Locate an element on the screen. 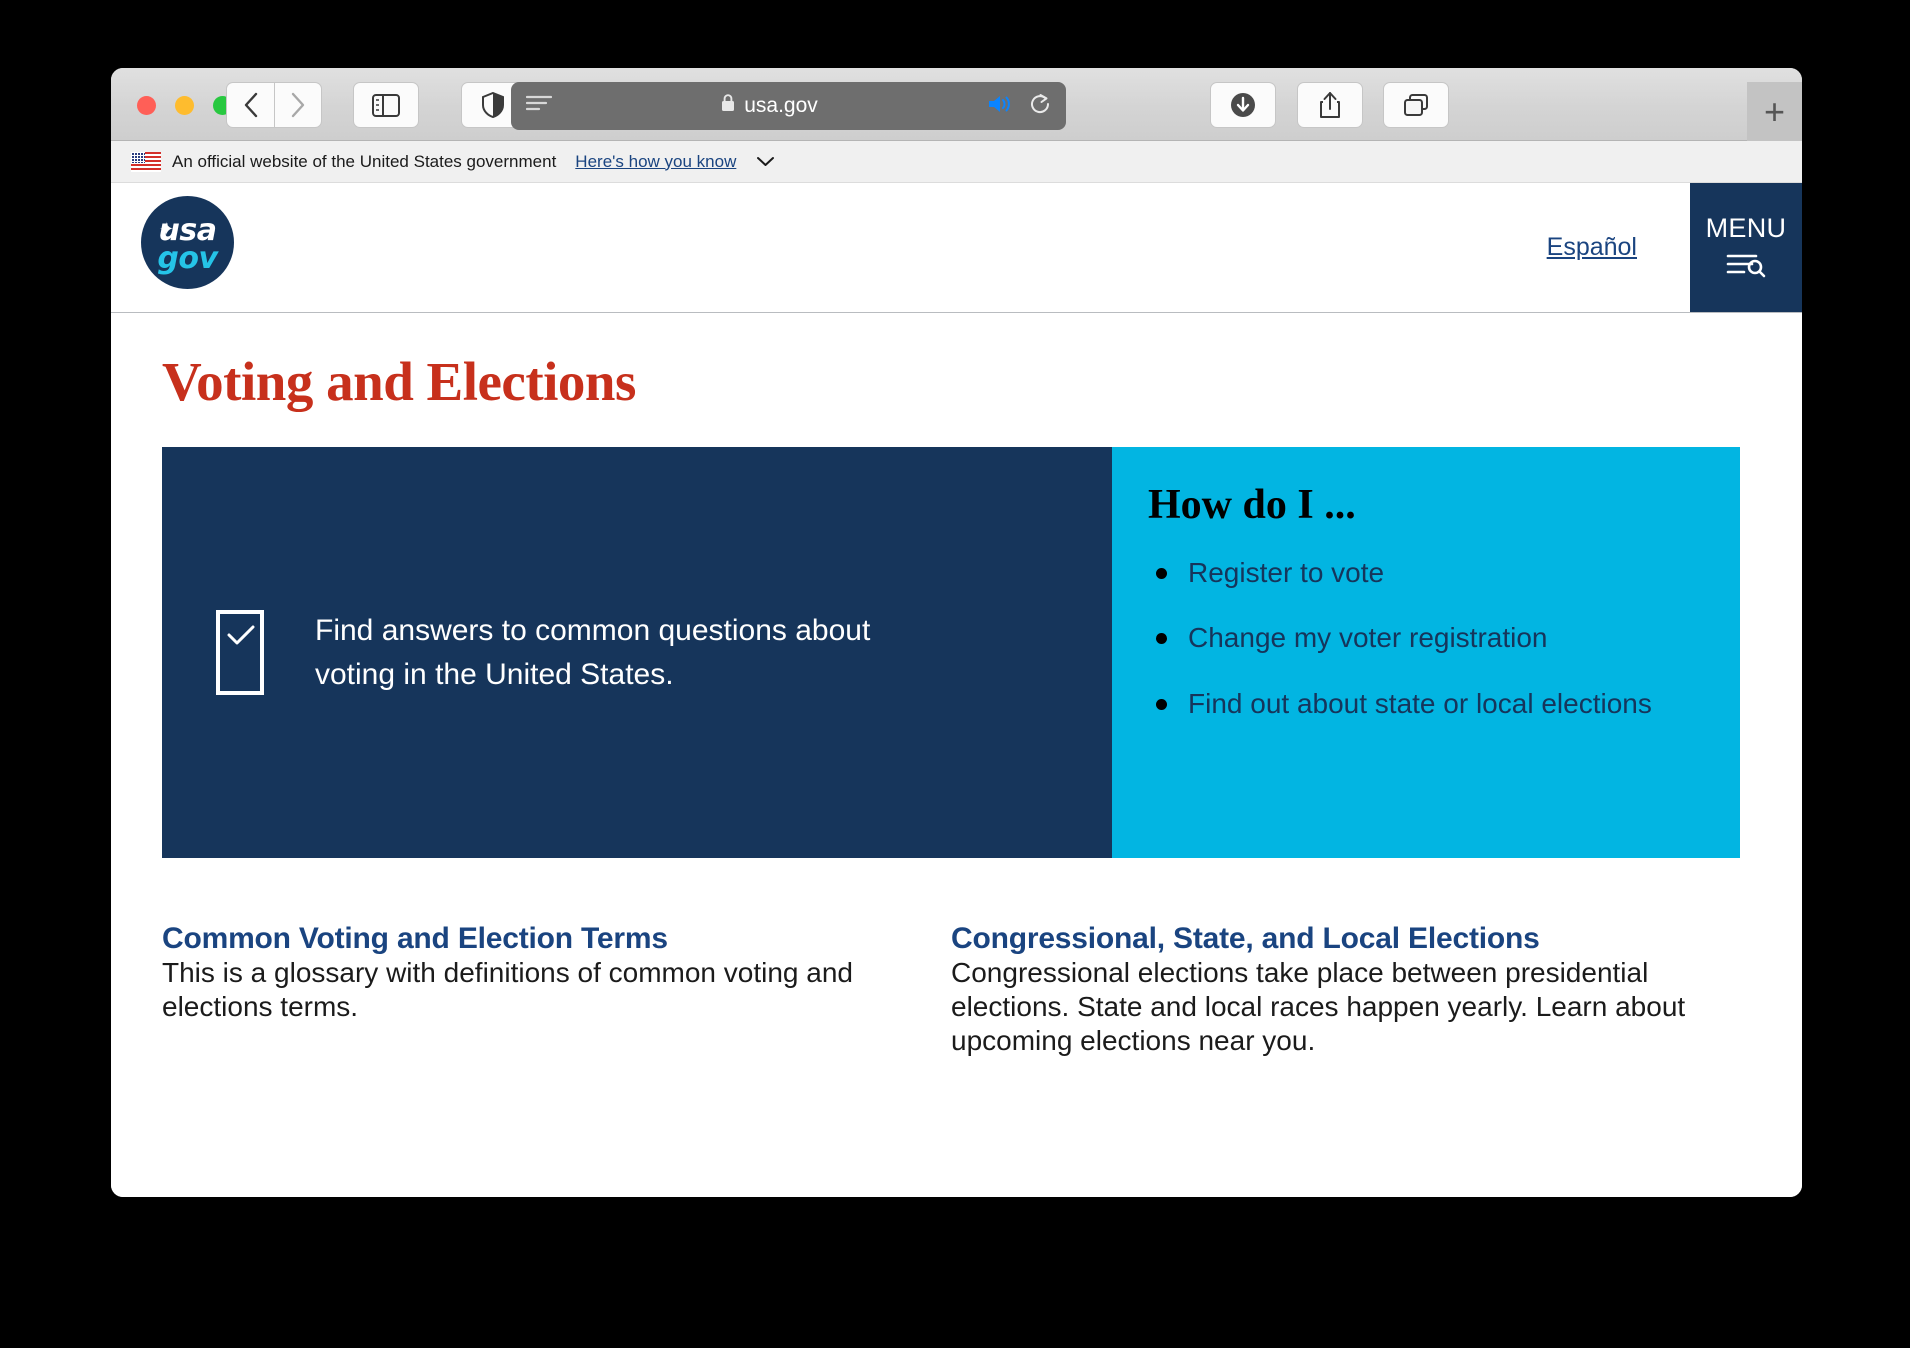 The height and width of the screenshot is (1348, 1910). address-bar: usa.gov is located at coordinates (788, 106).